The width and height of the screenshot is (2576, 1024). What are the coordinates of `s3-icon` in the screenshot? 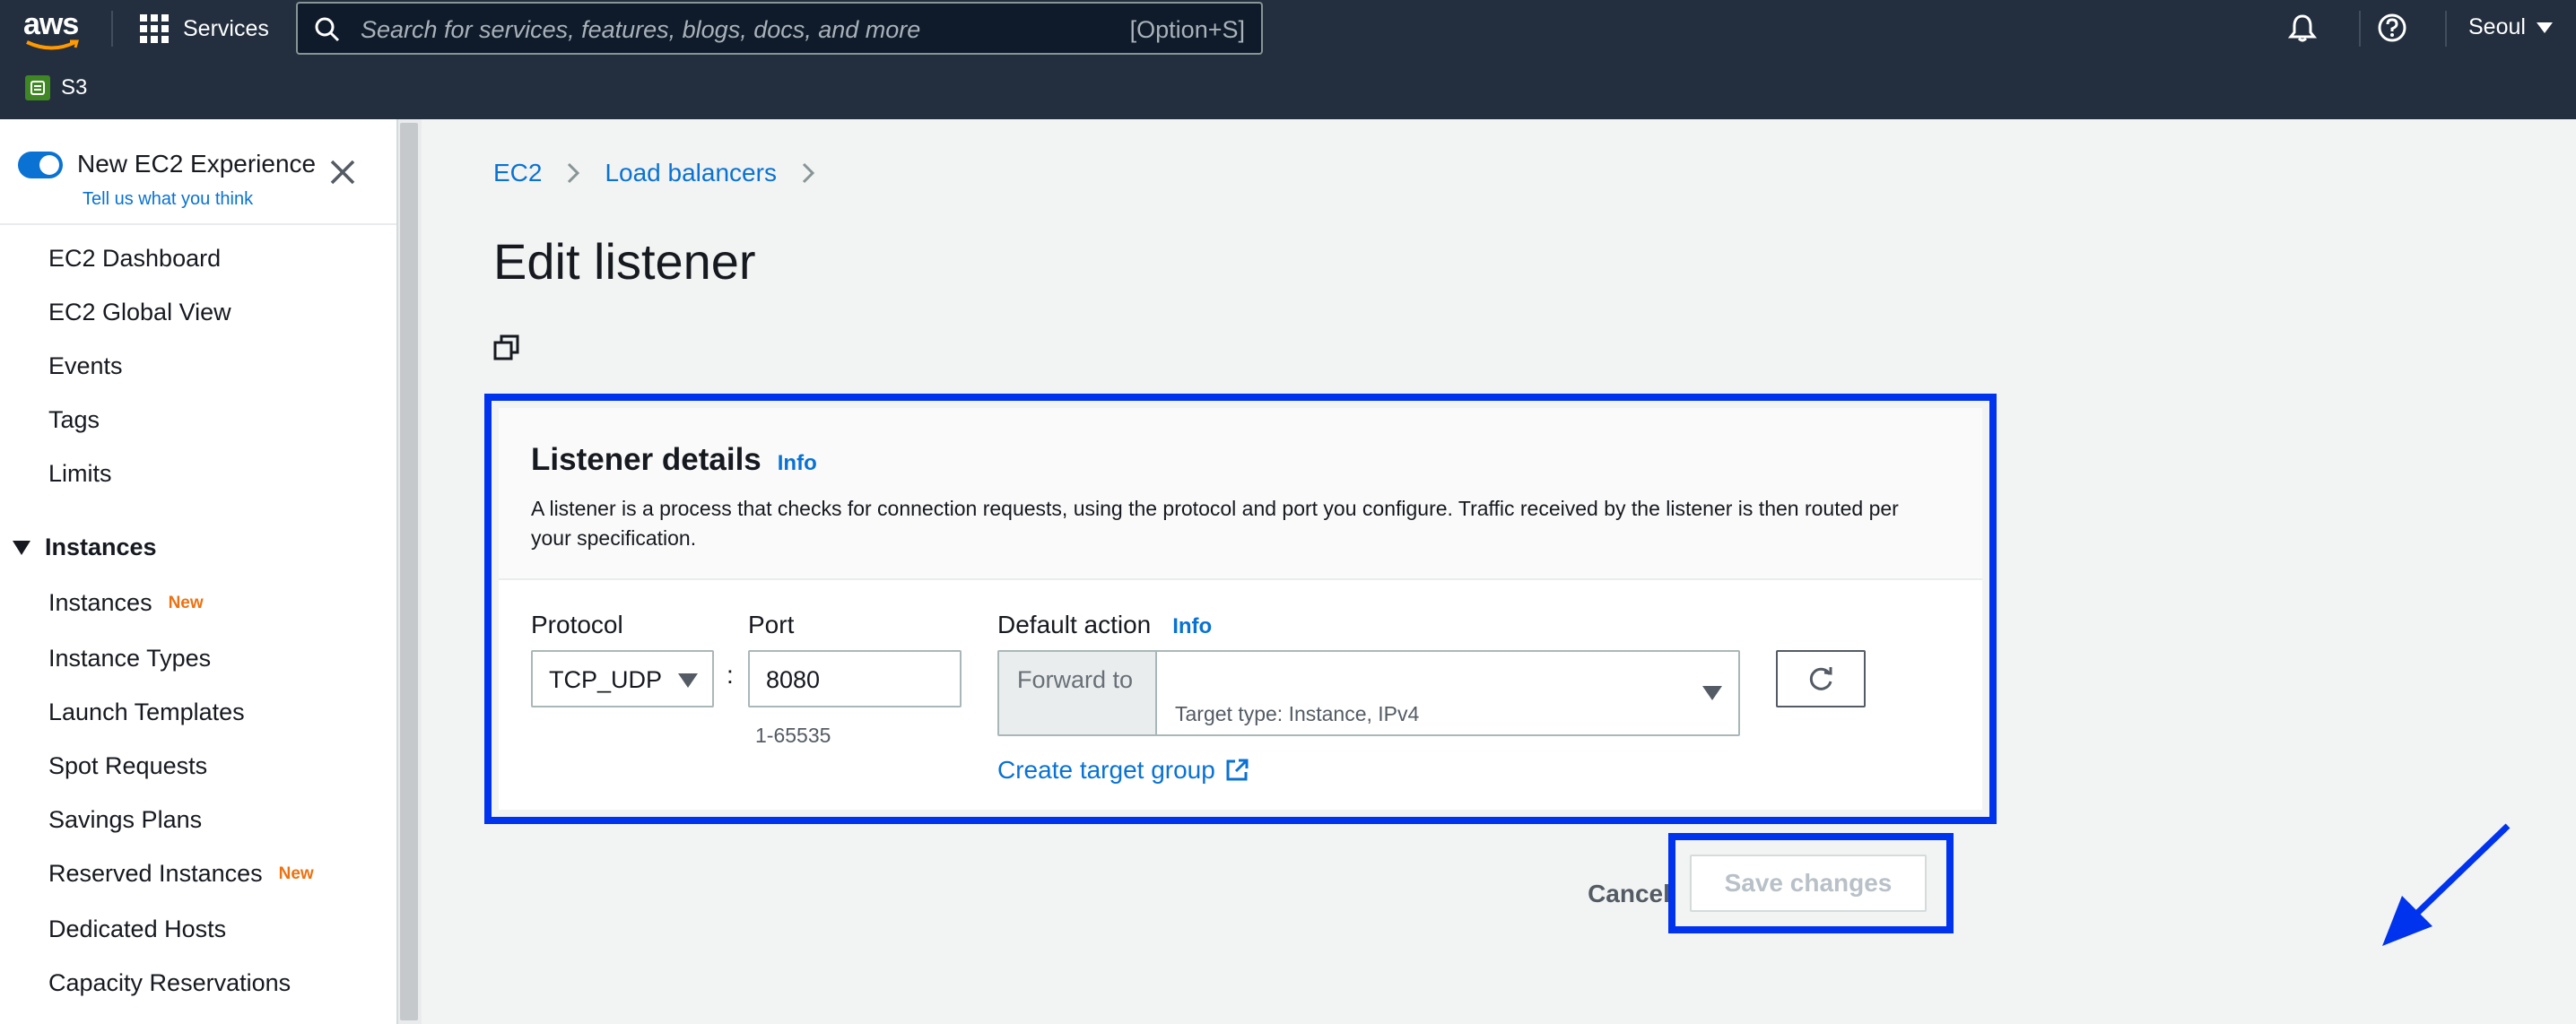 It's located at (37, 87).